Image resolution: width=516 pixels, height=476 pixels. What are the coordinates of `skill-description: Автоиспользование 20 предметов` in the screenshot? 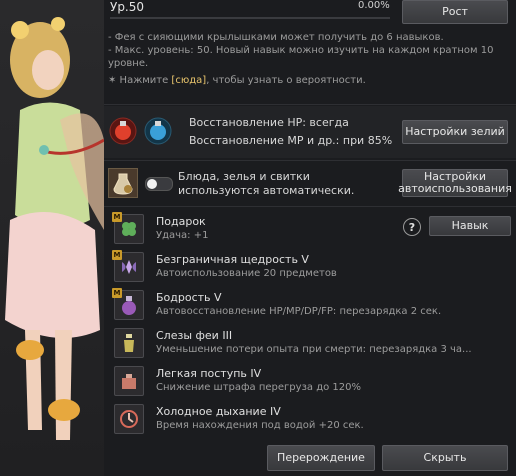 It's located at (246, 273).